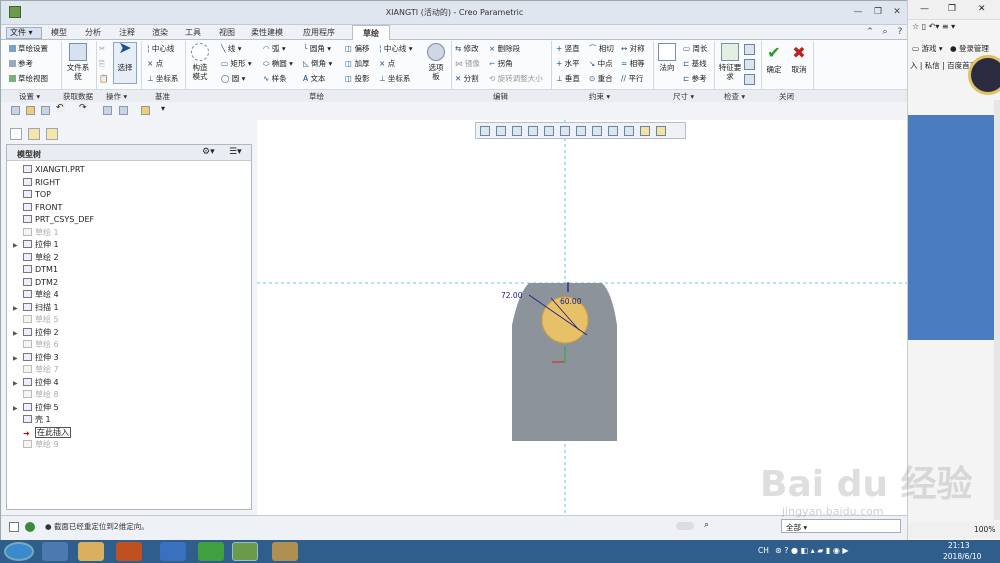 The height and width of the screenshot is (563, 1000). What do you see at coordinates (900, 32) in the screenshot?
I see `help-icon: ?` at bounding box center [900, 32].